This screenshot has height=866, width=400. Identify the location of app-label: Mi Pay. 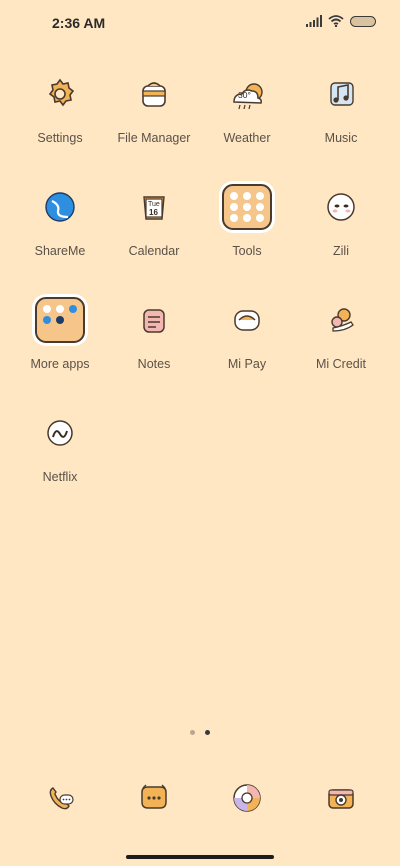
(247, 364).